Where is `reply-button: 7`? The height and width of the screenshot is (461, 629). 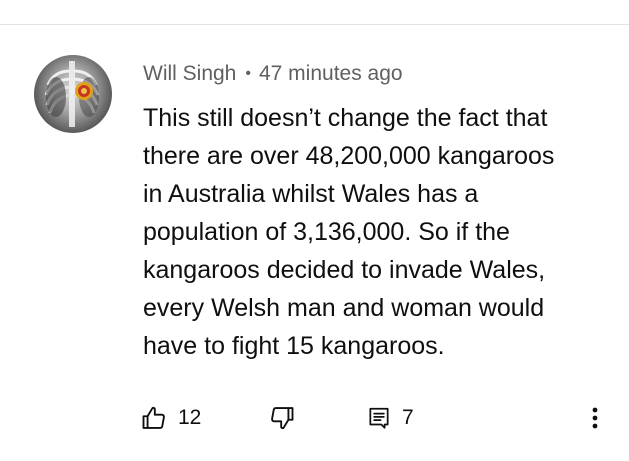 reply-button: 7 is located at coordinates (390, 418).